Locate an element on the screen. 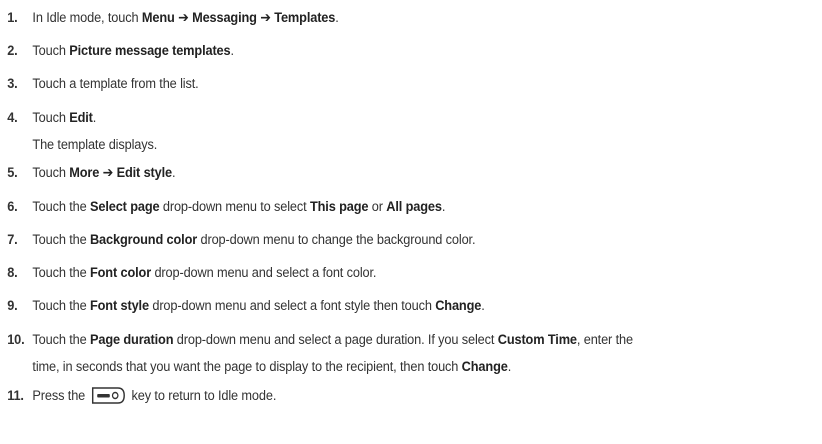 This screenshot has width=822, height=444. step-segment: The template displays. is located at coordinates (95, 145).